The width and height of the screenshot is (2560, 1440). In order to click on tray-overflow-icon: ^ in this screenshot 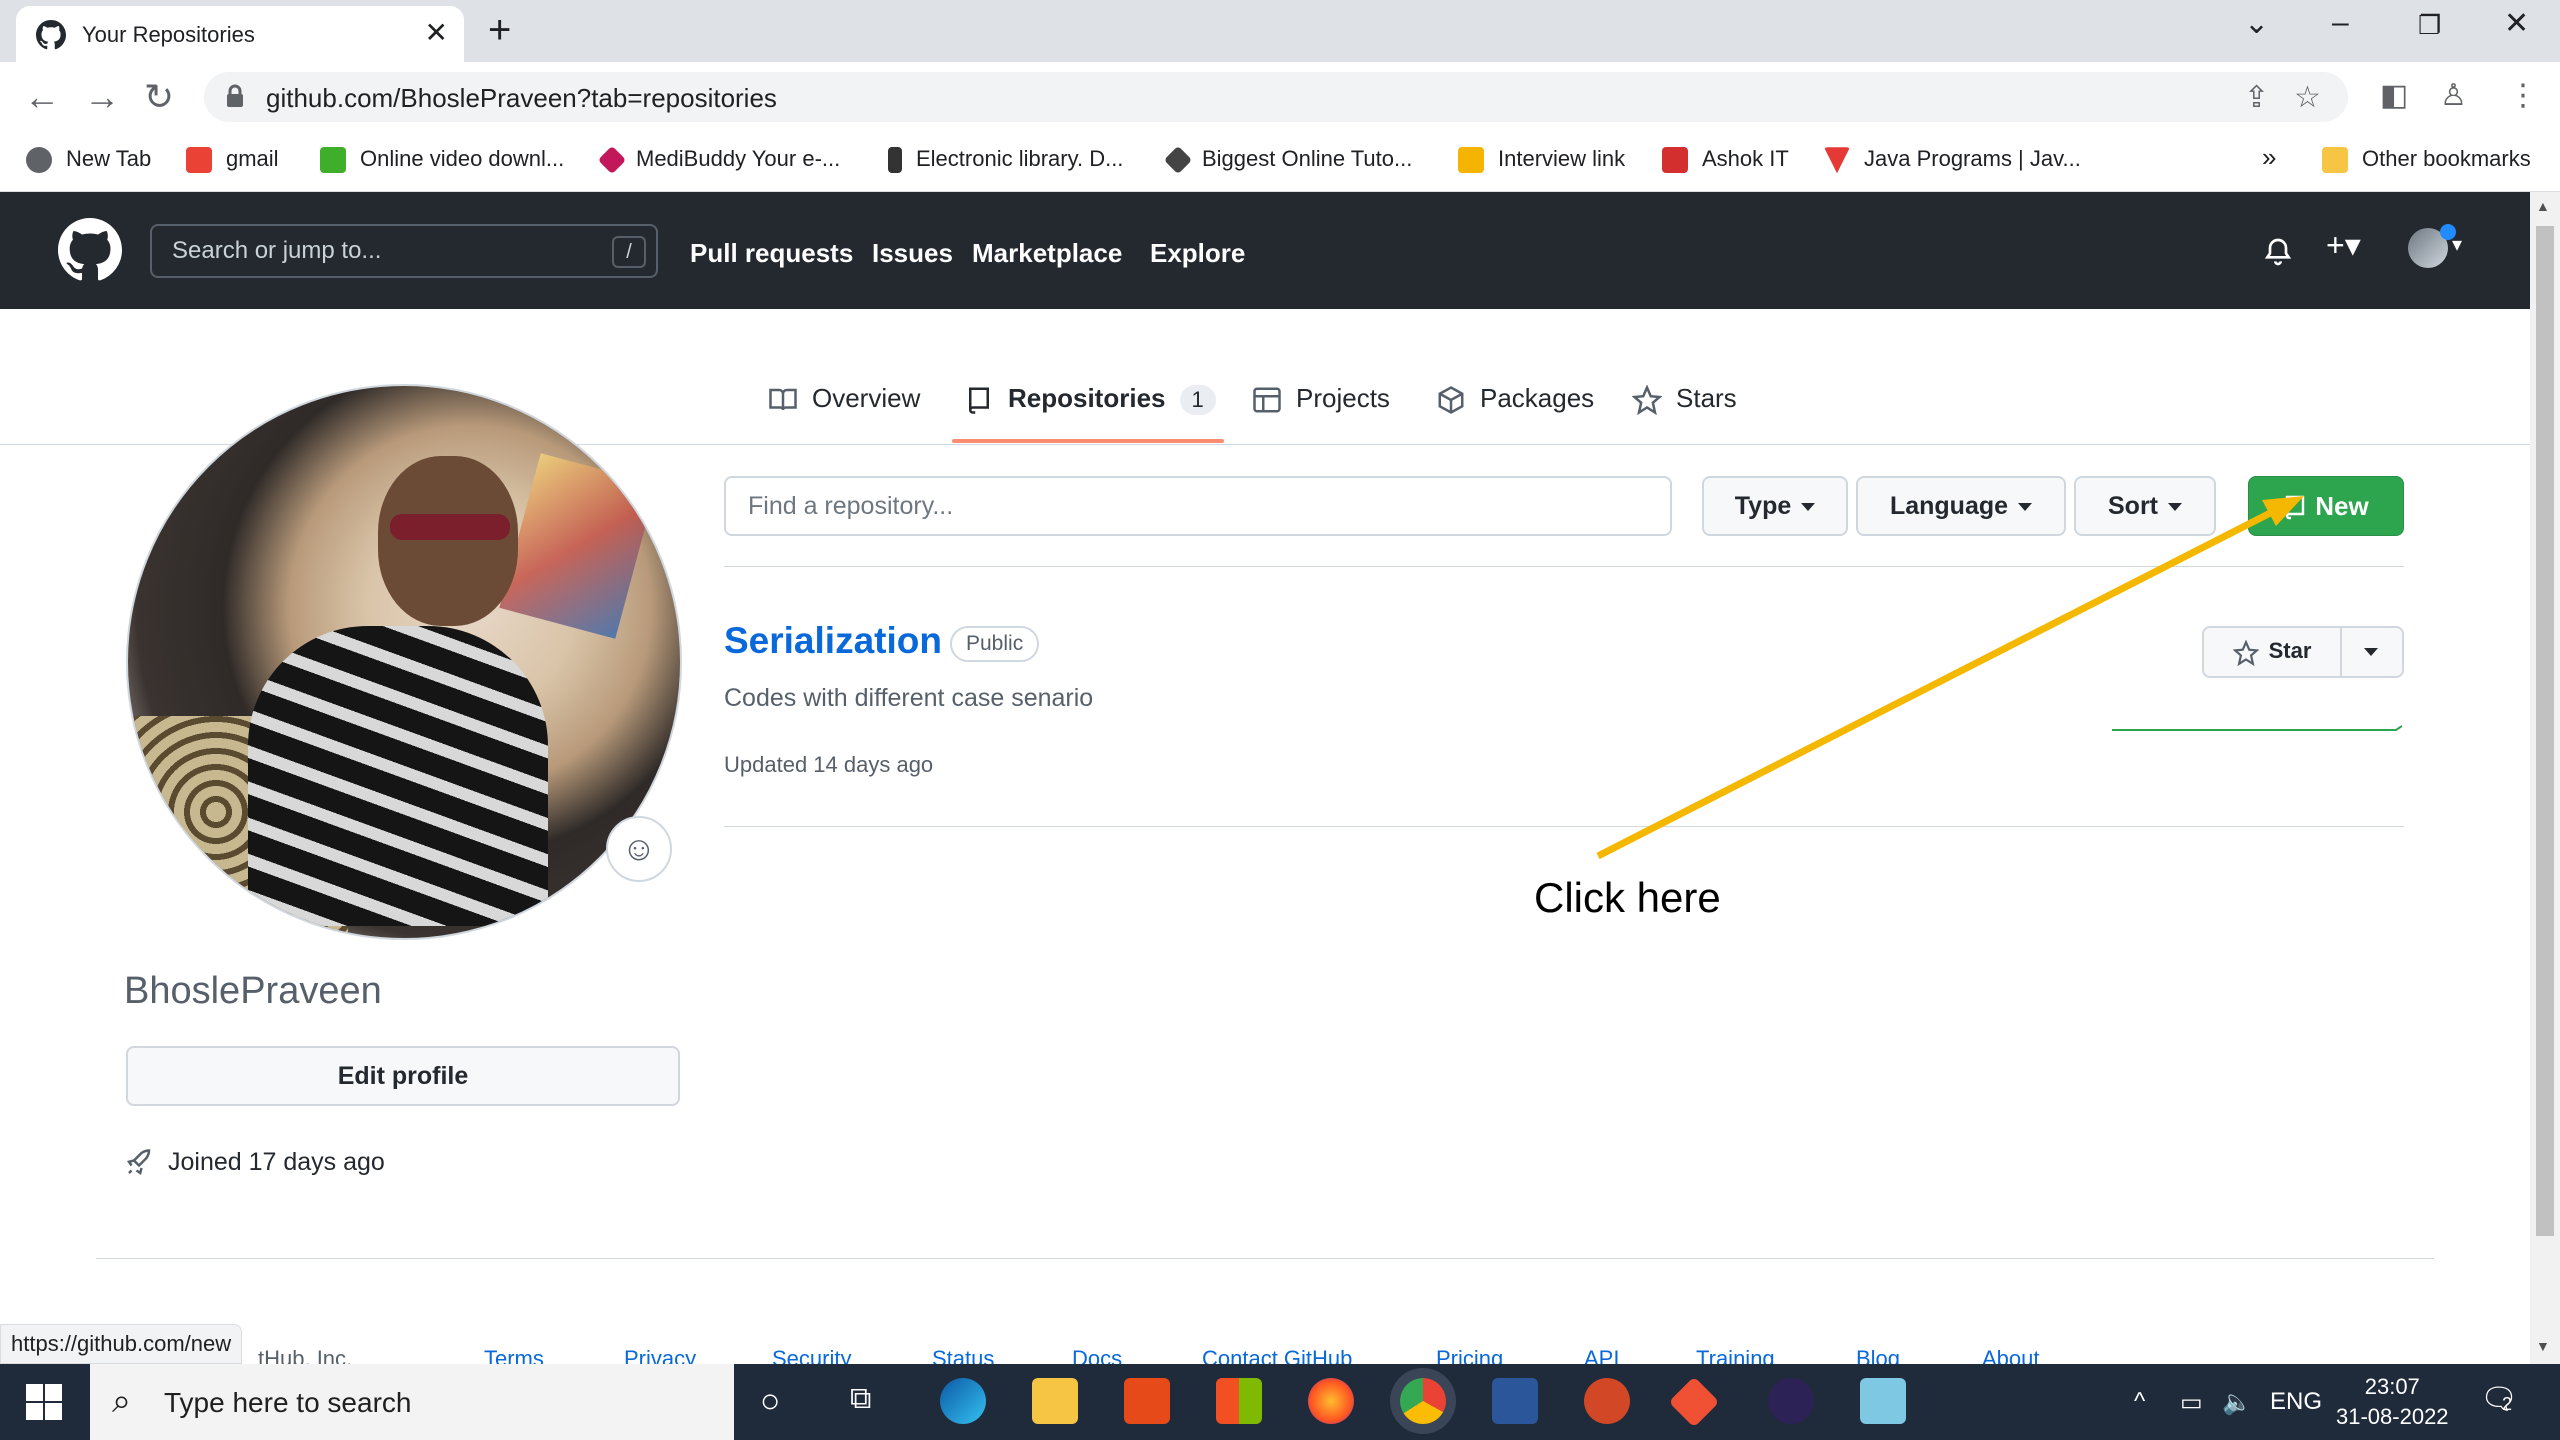, I will do `click(2139, 1402)`.